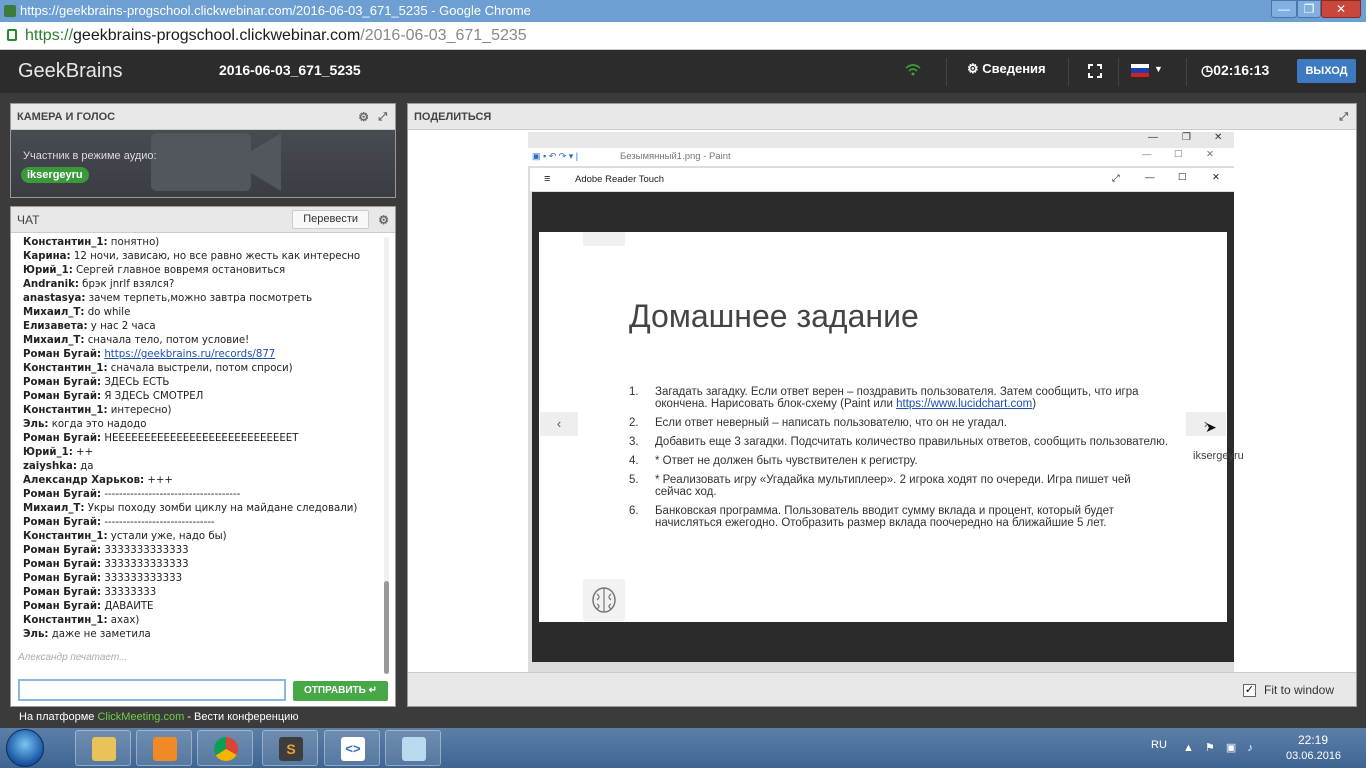  I want to click on tray-icons: ▲ ⚑ ▣ ♪, so click(1228, 748).